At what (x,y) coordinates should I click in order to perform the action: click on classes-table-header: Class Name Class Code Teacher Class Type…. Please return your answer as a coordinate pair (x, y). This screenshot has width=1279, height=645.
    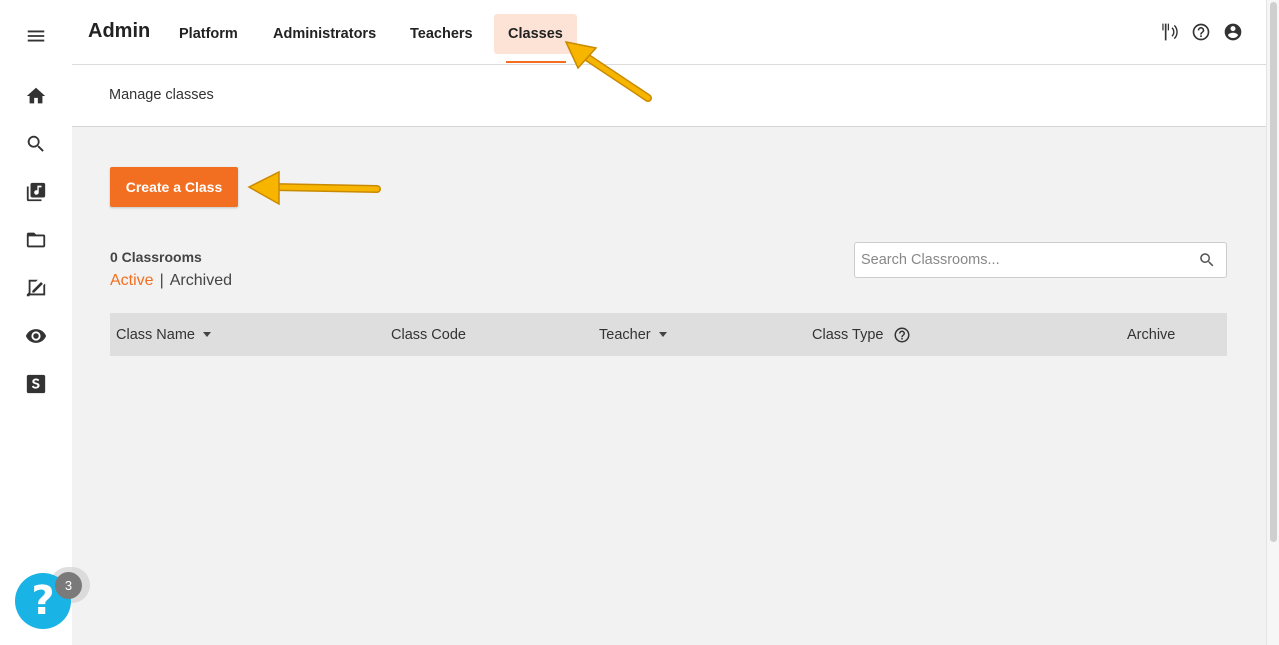
    Looking at the image, I should click on (668, 334).